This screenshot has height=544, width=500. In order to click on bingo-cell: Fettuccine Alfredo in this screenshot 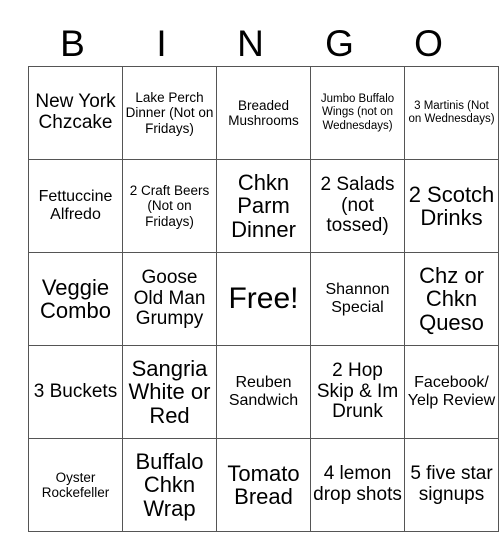, I will do `click(75, 206)`.